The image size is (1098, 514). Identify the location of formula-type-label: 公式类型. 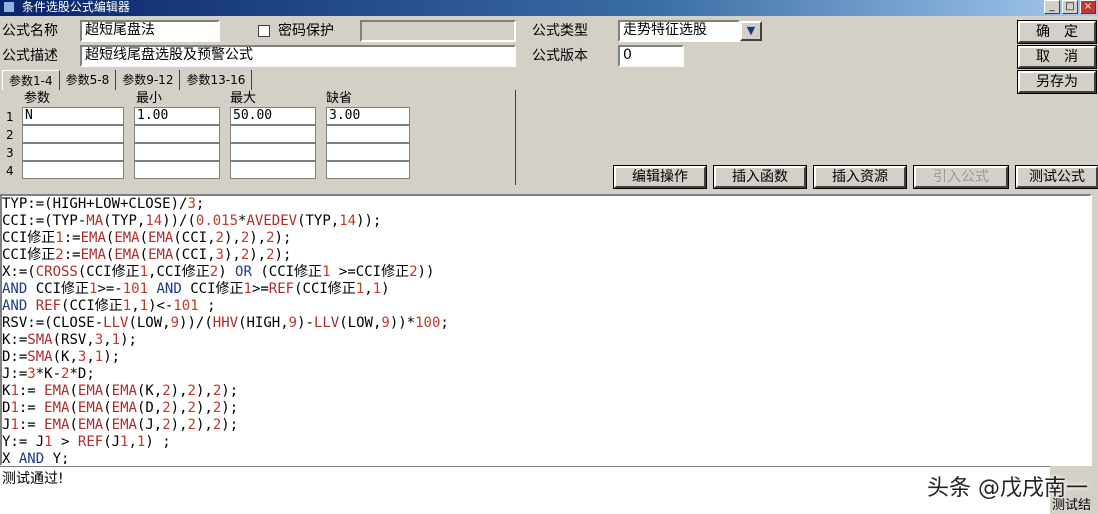
(560, 31).